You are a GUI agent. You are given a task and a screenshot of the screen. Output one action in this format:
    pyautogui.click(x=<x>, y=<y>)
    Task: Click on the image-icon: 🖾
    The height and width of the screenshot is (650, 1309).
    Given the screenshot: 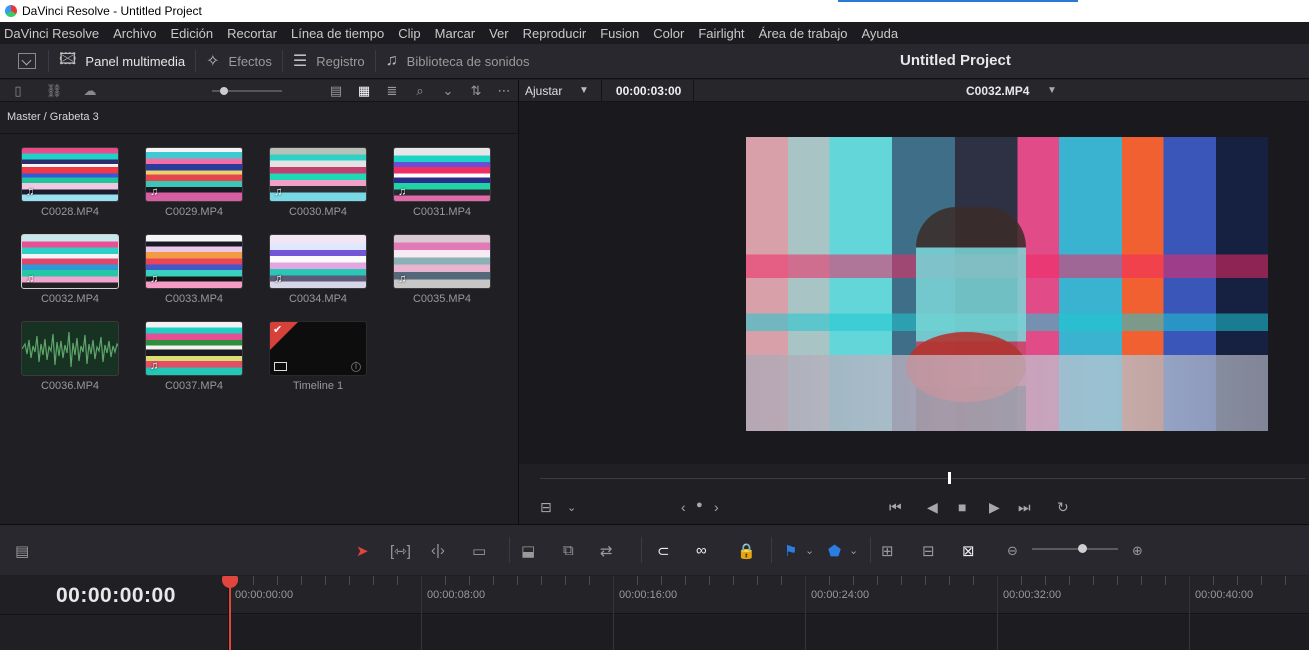 What is the action you would take?
    pyautogui.click(x=68, y=59)
    